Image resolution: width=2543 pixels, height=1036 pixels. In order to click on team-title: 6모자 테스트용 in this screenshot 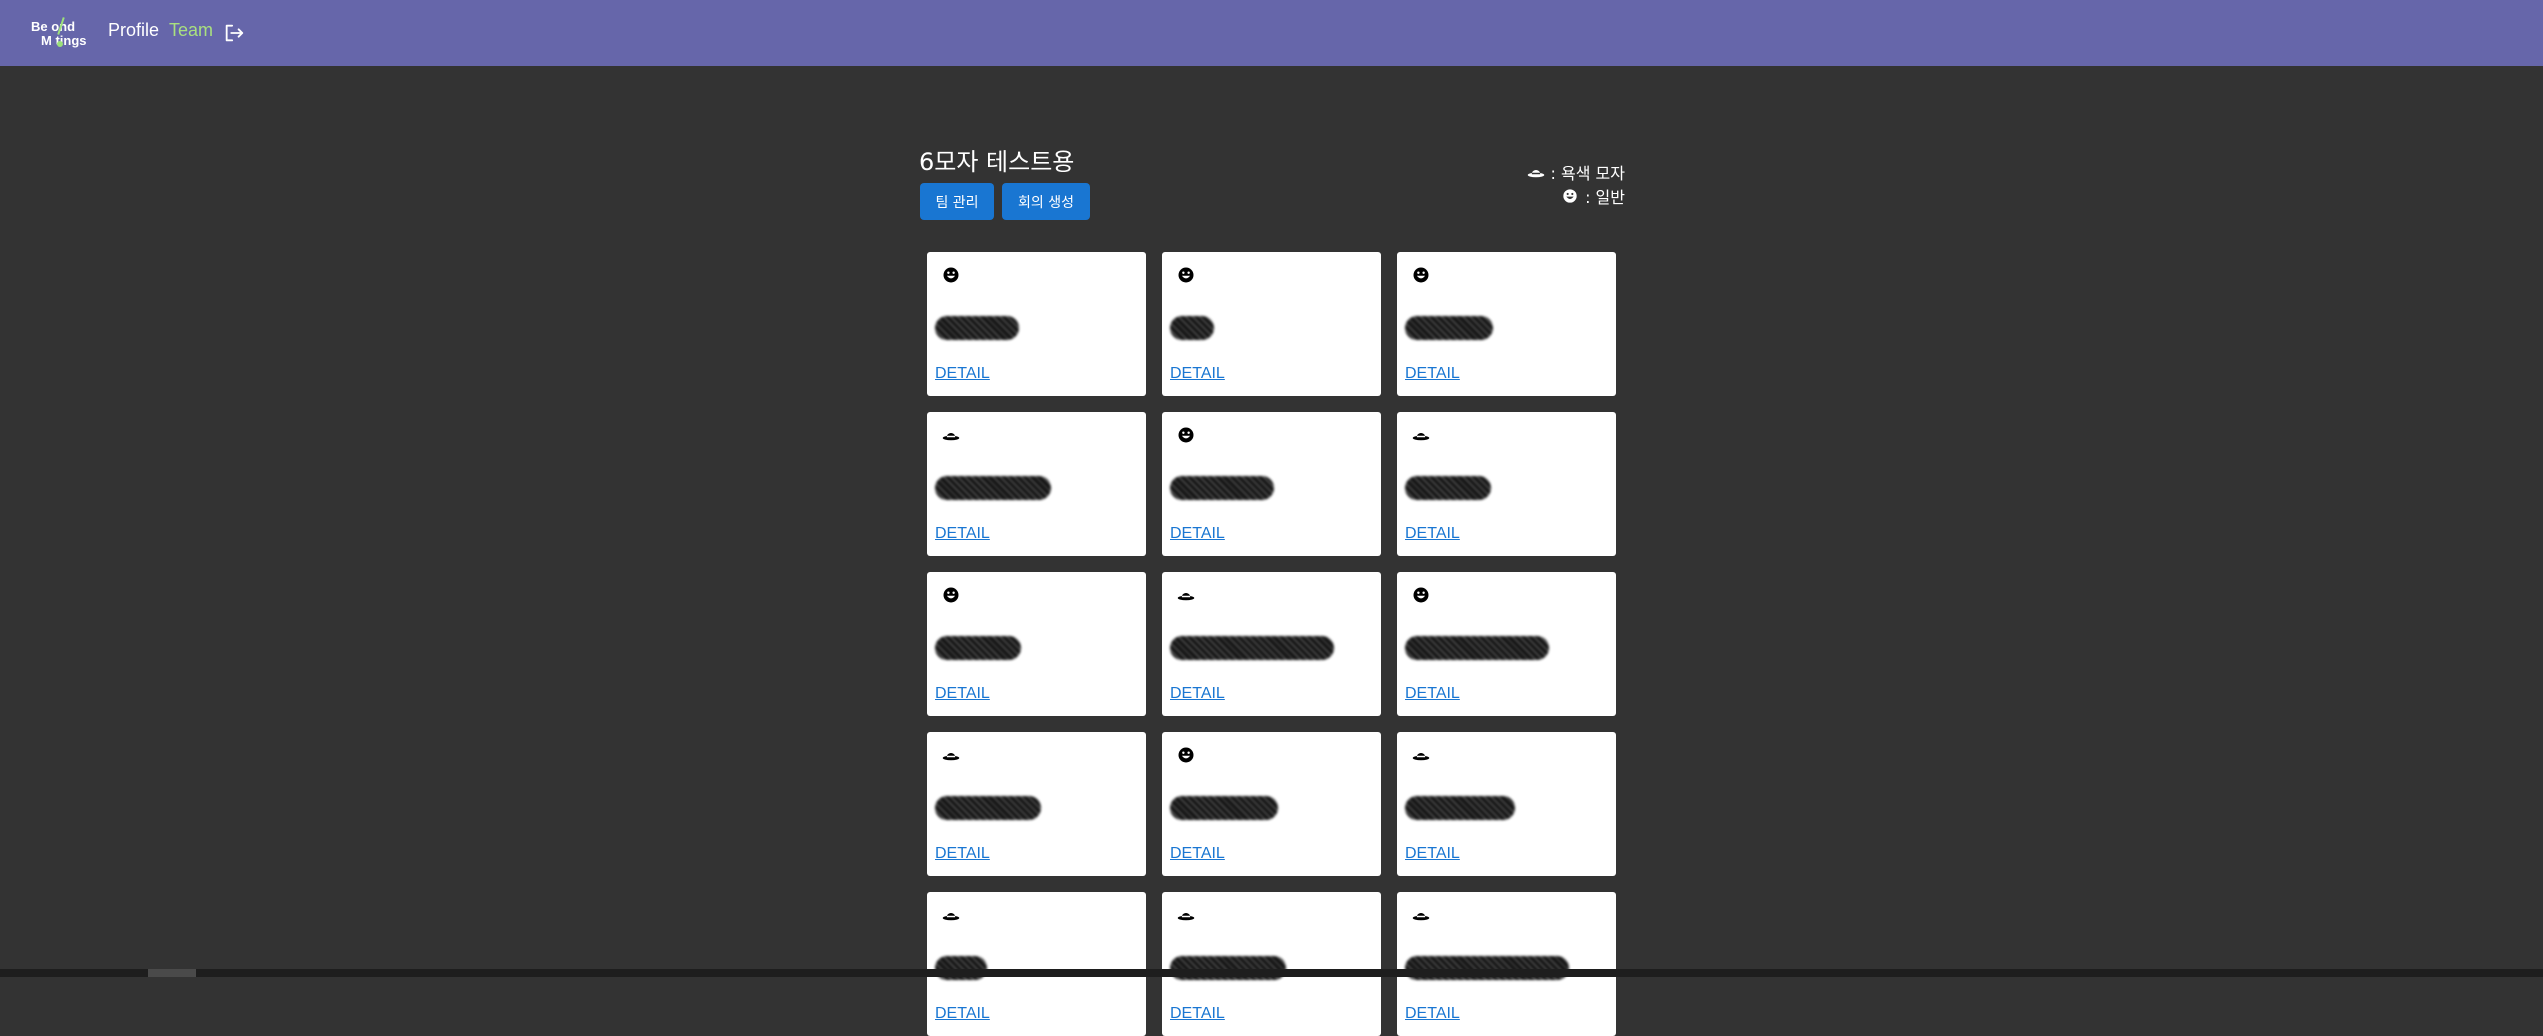, I will do `click(997, 162)`.